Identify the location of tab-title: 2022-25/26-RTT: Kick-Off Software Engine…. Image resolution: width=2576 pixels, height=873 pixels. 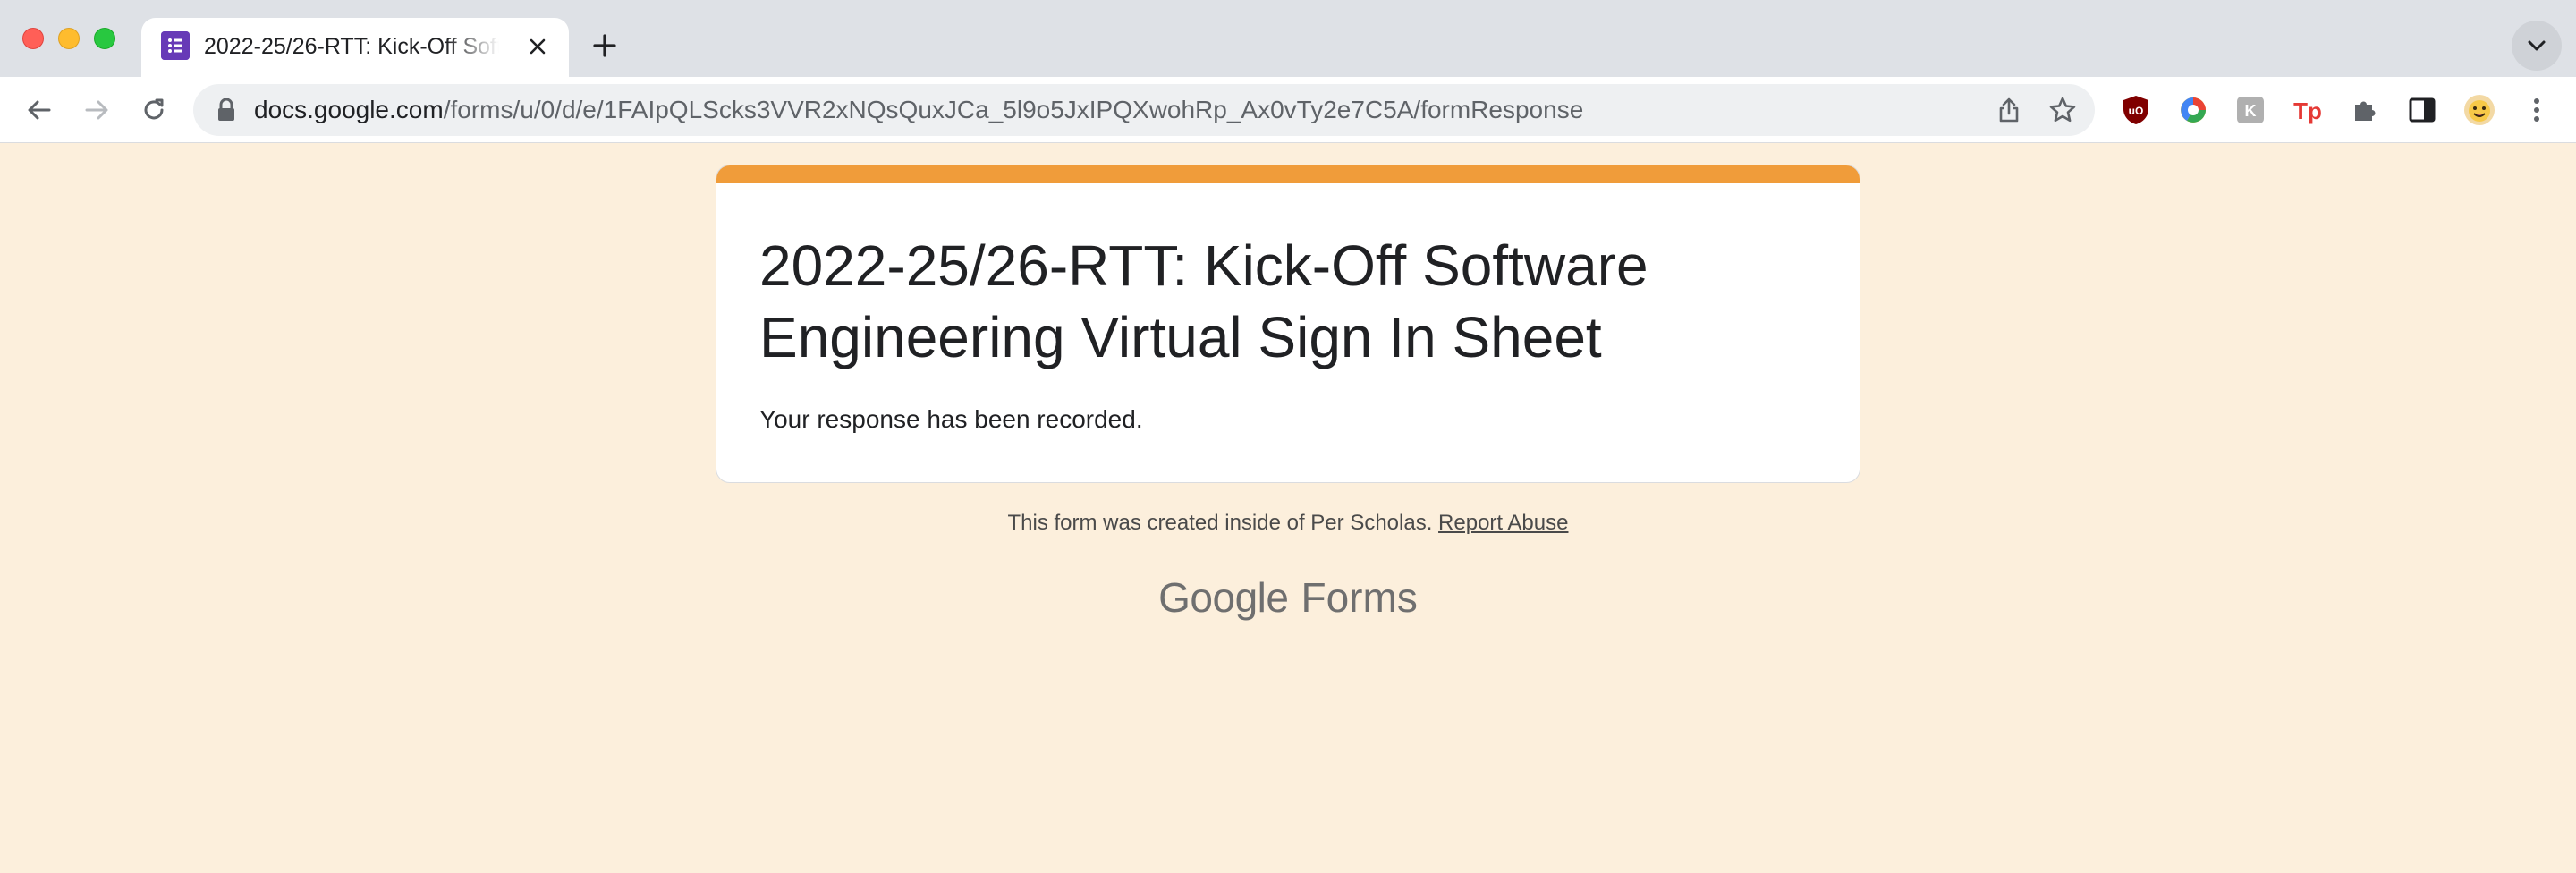
(351, 46).